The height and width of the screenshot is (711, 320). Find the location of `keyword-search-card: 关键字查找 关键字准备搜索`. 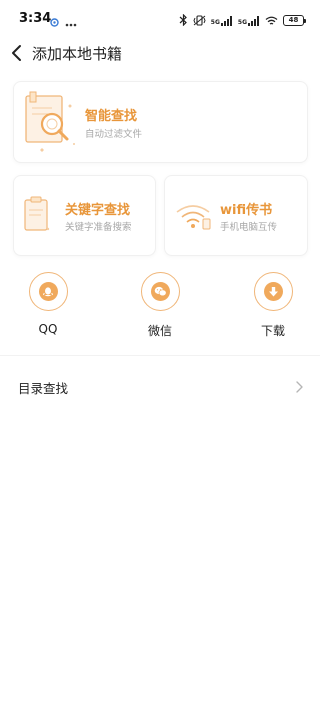

keyword-search-card: 关键字查找 关键字准备搜索 is located at coordinates (84, 215).